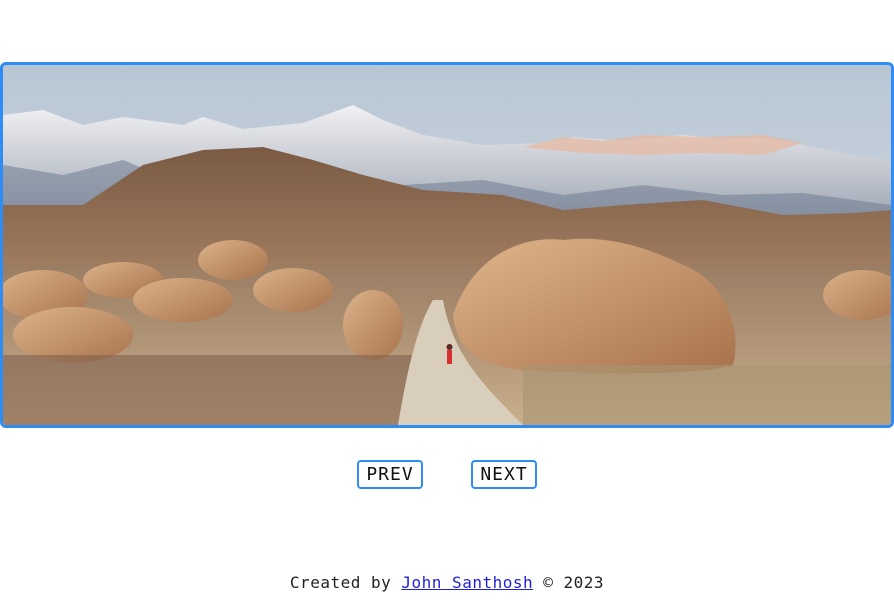 This screenshot has width=894, height=607. What do you see at coordinates (447, 475) in the screenshot?
I see `slider-controls: PREV NEXT` at bounding box center [447, 475].